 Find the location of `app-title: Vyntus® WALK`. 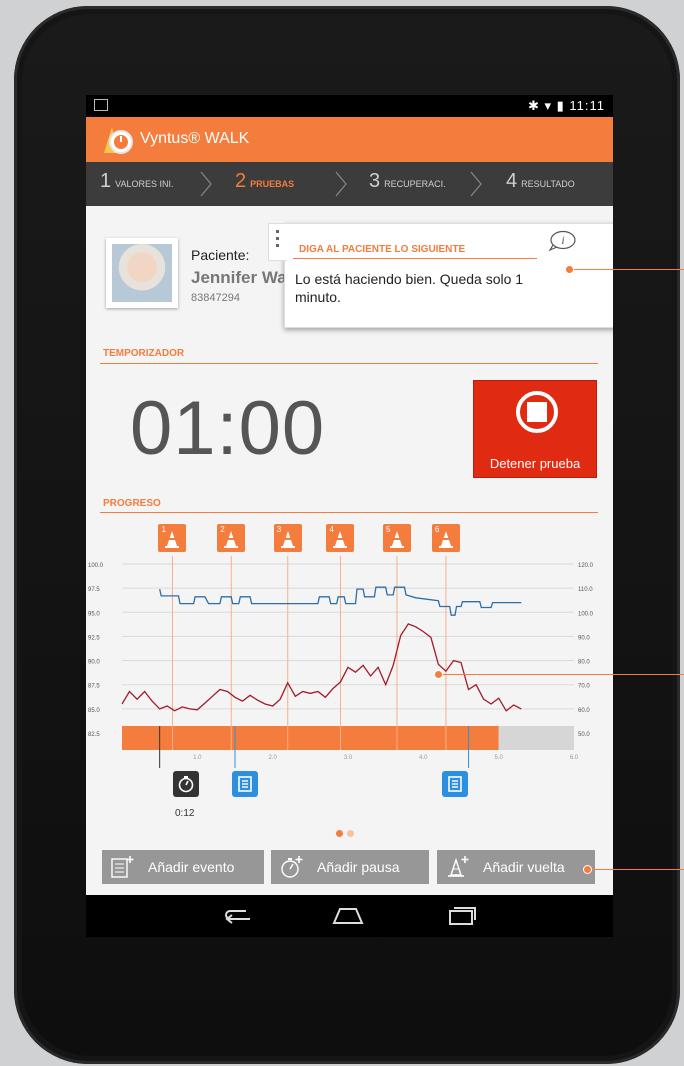

app-title: Vyntus® WALK is located at coordinates (195, 138).